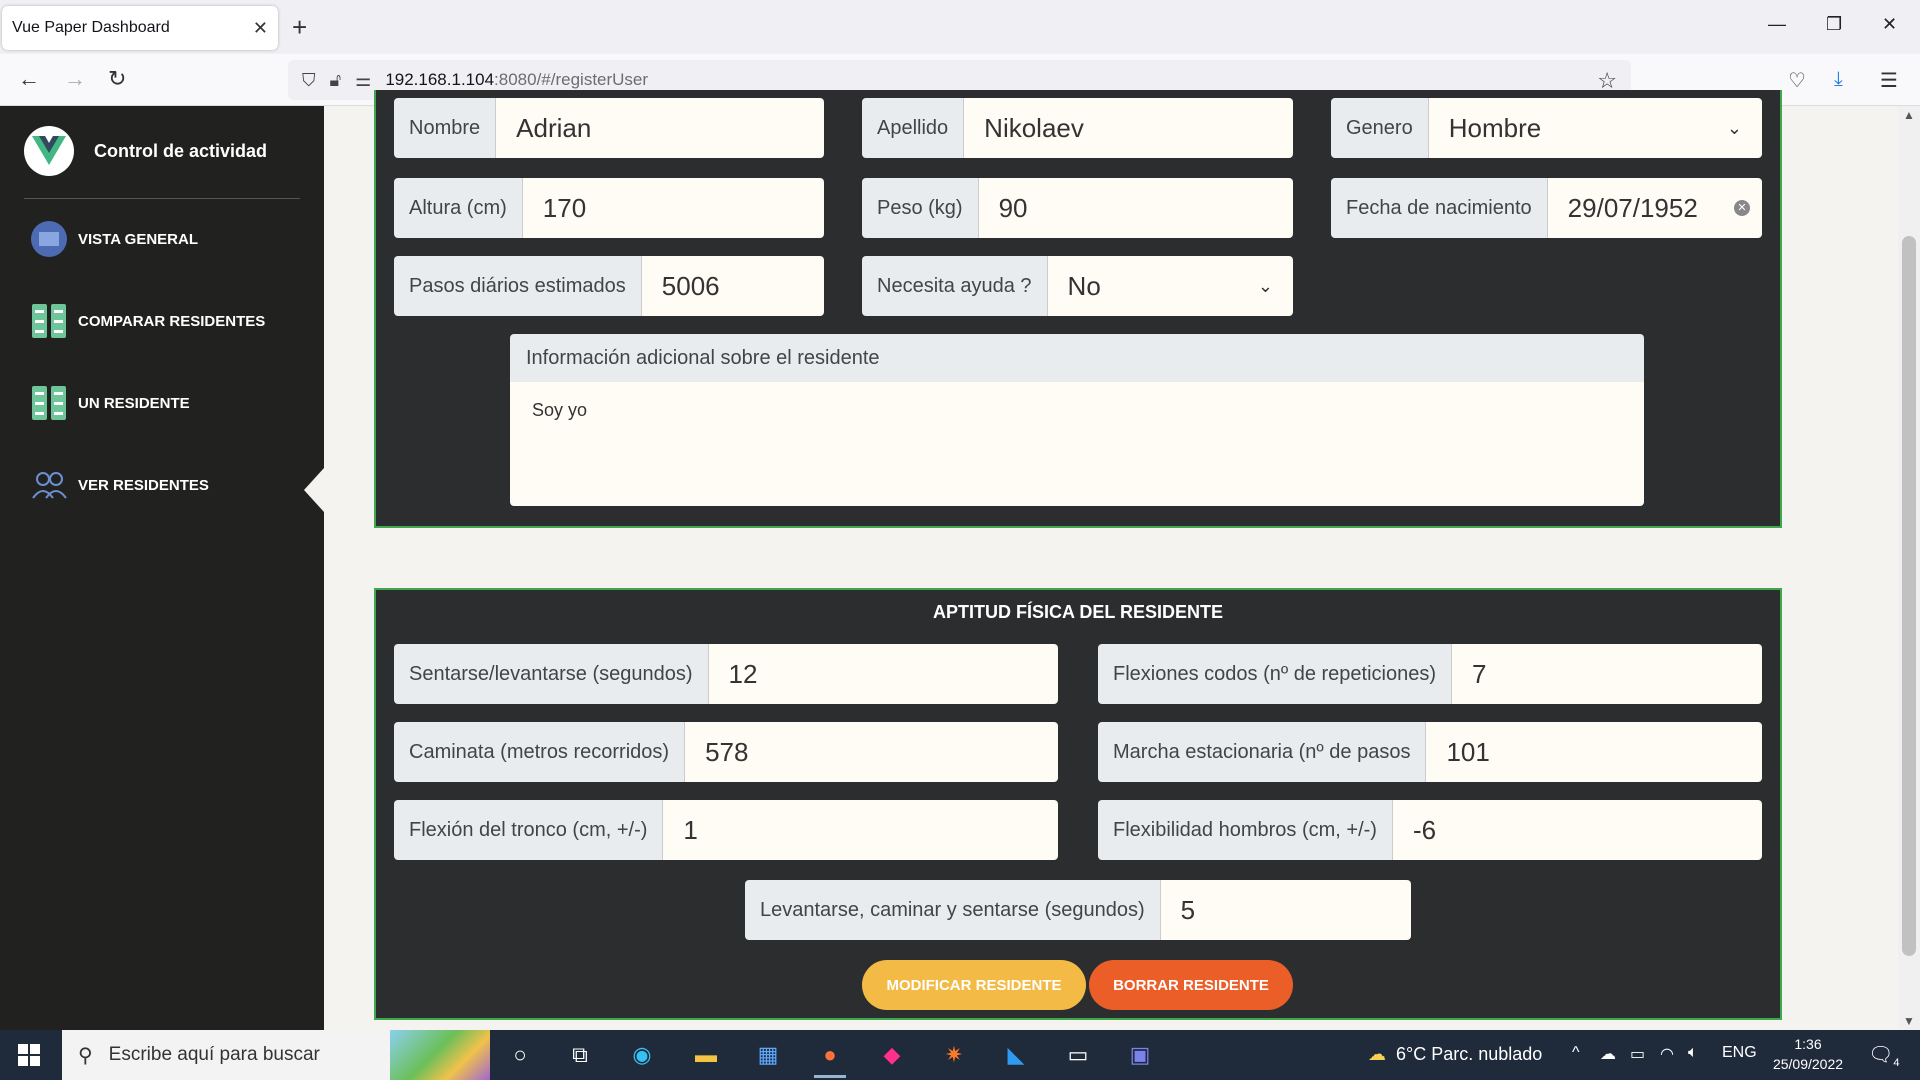 This screenshot has height=1080, width=1920. I want to click on page-scrollbar: ▲ ▼, so click(1909, 568).